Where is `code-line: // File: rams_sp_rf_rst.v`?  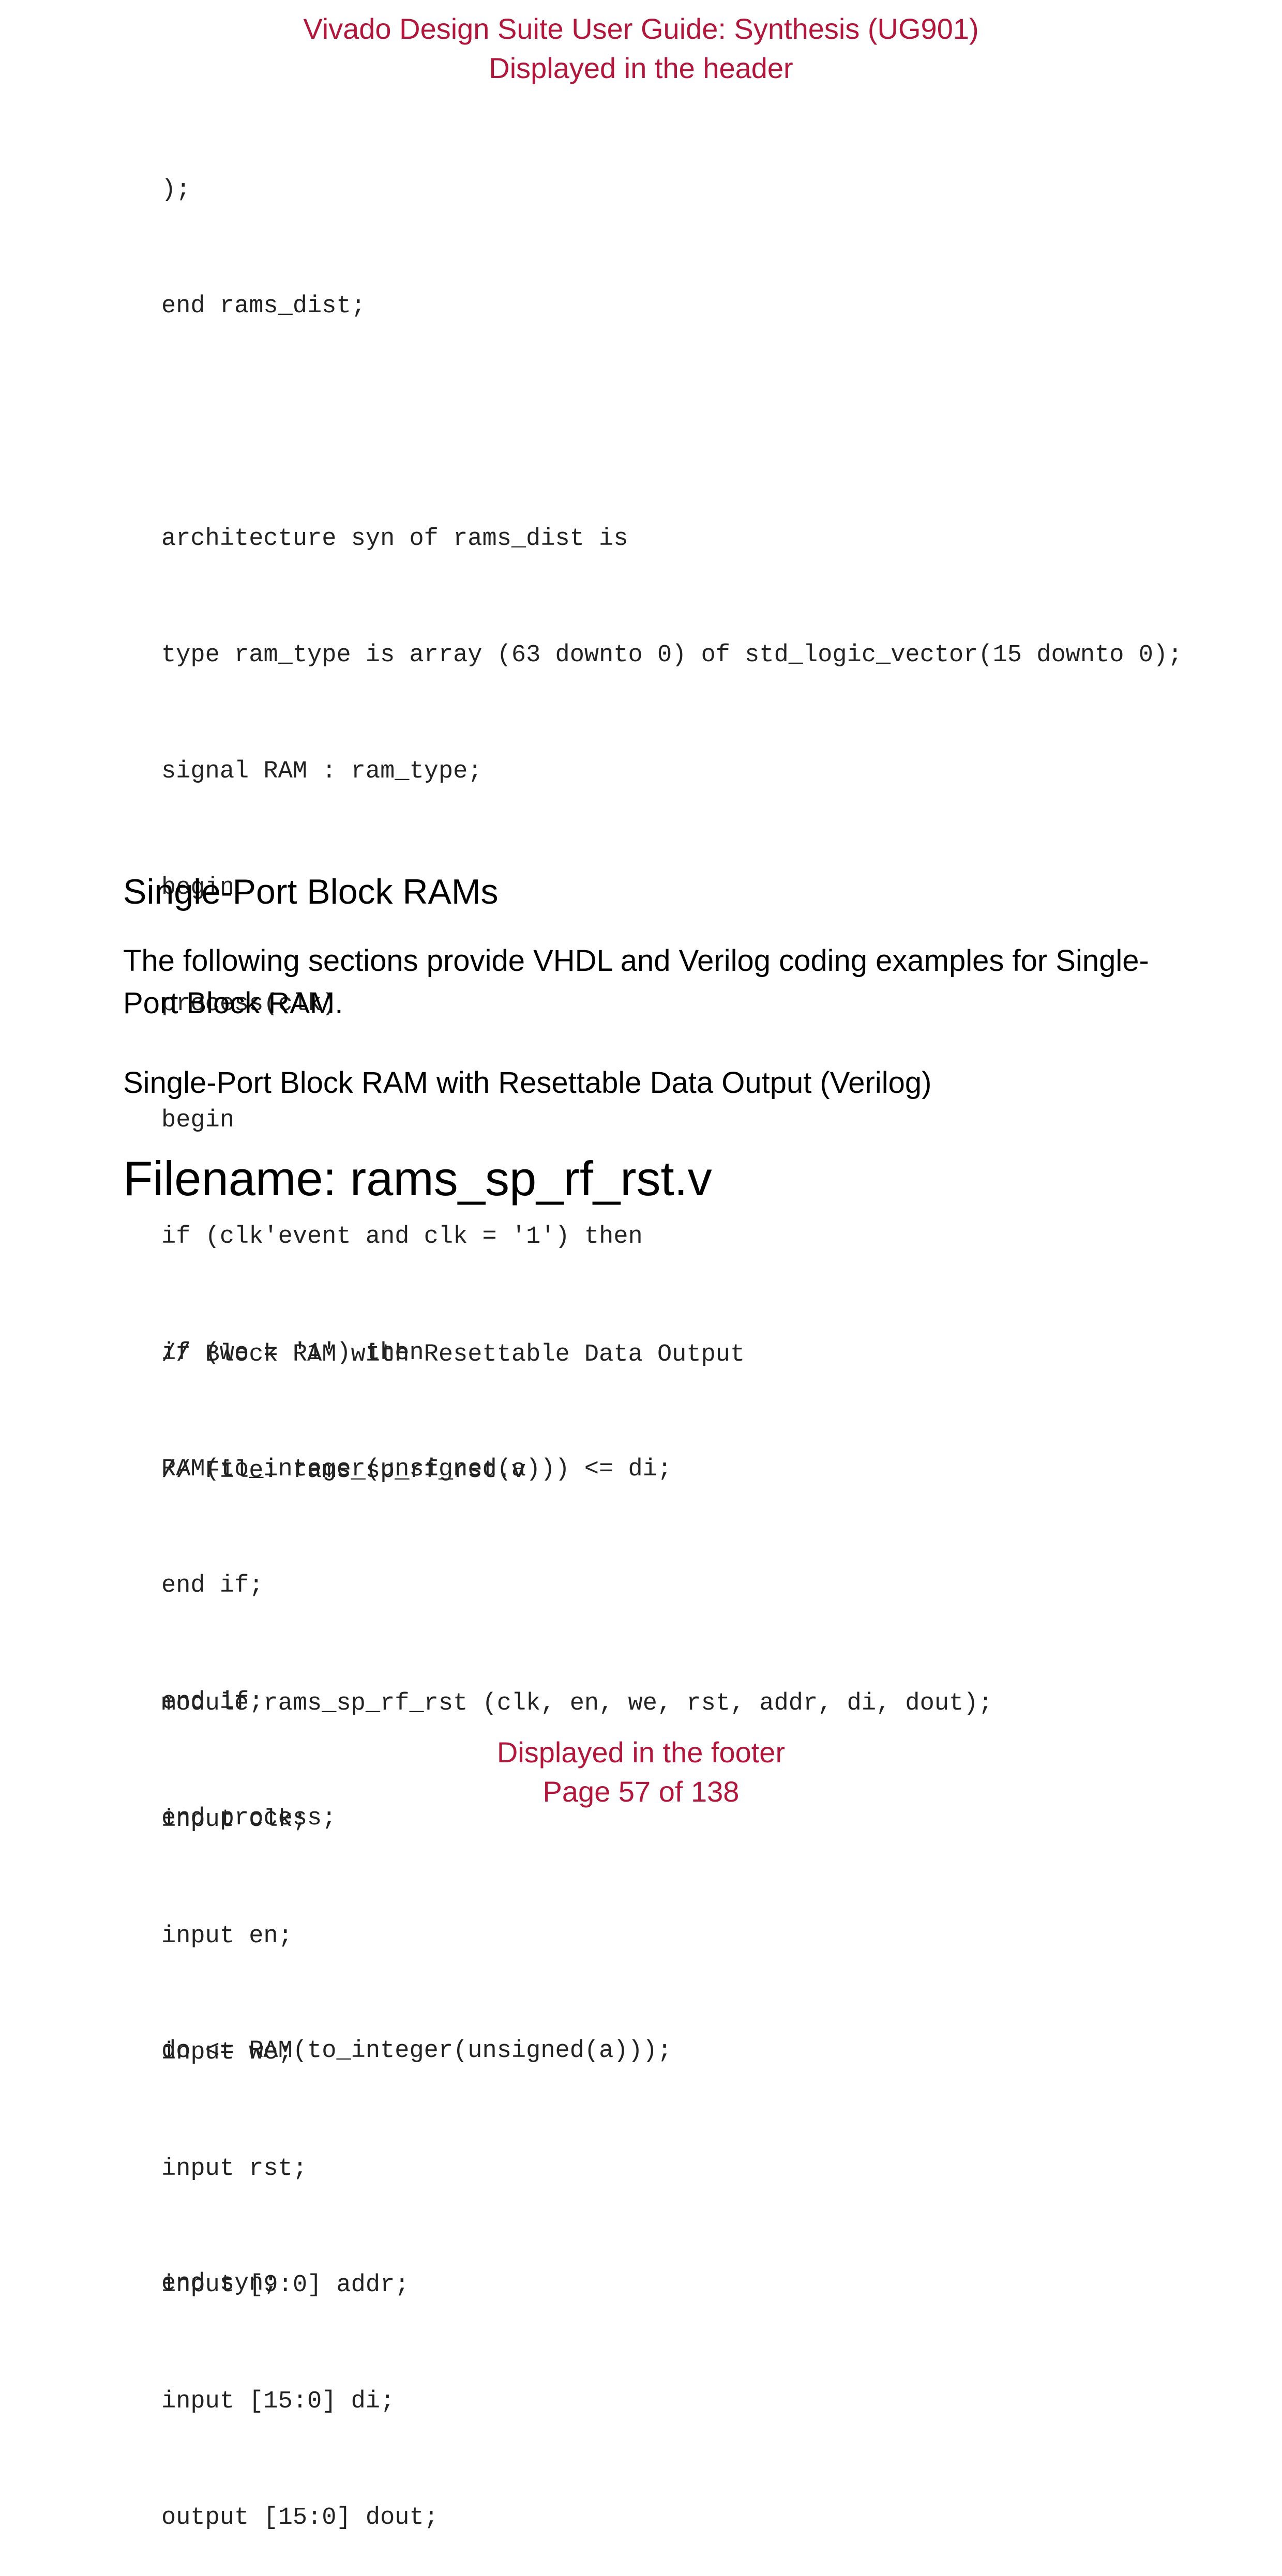
code-line: // File: rams_sp_rf_rst.v is located at coordinates (343, 1471).